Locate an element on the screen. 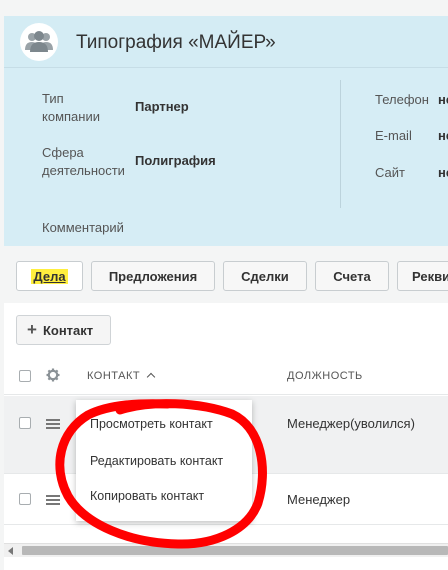 The width and height of the screenshot is (448, 570). company-sphere-label: Сфера деятельности is located at coordinates (83, 161).